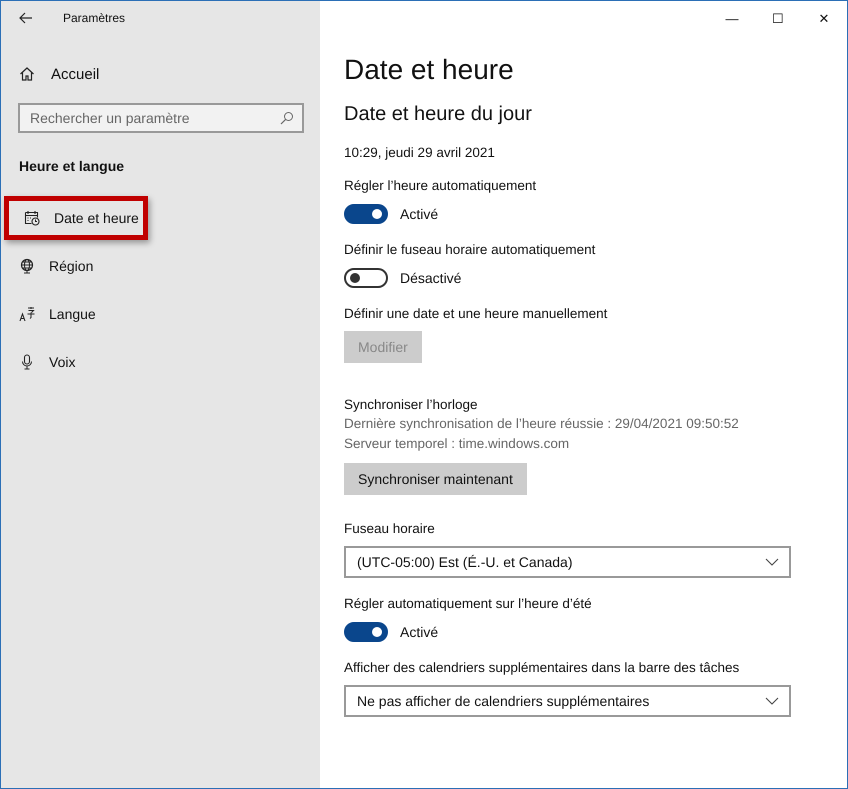  I want to click on setting-label: Définir une date et une heure manuellement, so click(476, 314).